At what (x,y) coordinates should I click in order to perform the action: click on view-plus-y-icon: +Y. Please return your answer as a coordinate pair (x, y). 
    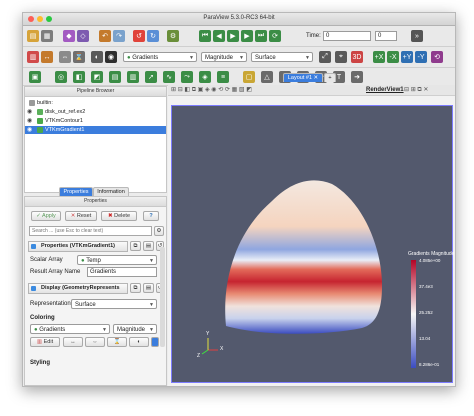
    Looking at the image, I should click on (407, 57).